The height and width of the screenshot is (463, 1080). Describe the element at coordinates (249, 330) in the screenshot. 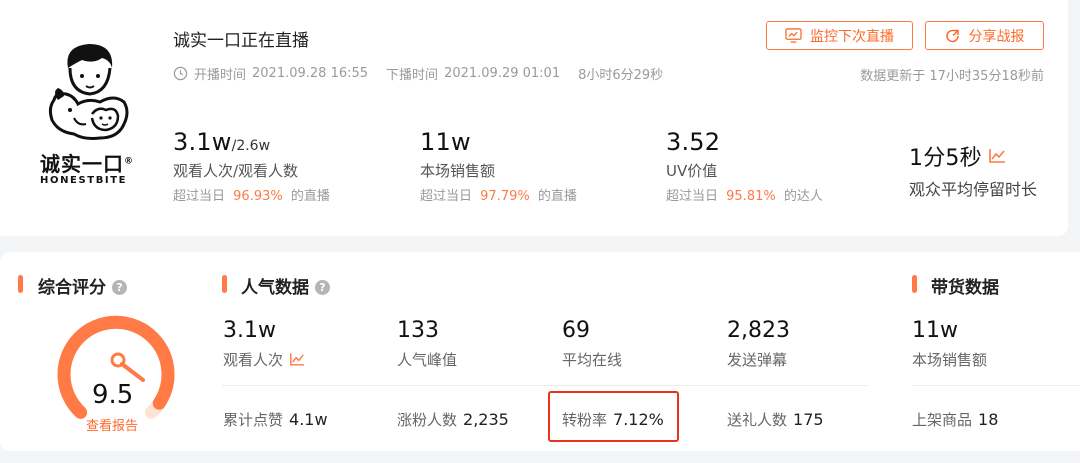

I see `stat-views-value: 3.1w` at that location.